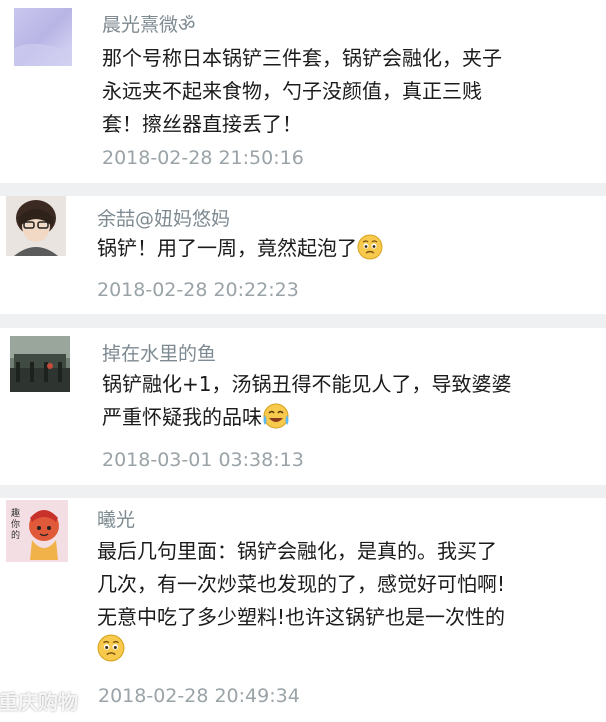 The image size is (606, 722). Describe the element at coordinates (306, 420) in the screenshot. I see `comment-line: 严重怀疑我的品味` at that location.